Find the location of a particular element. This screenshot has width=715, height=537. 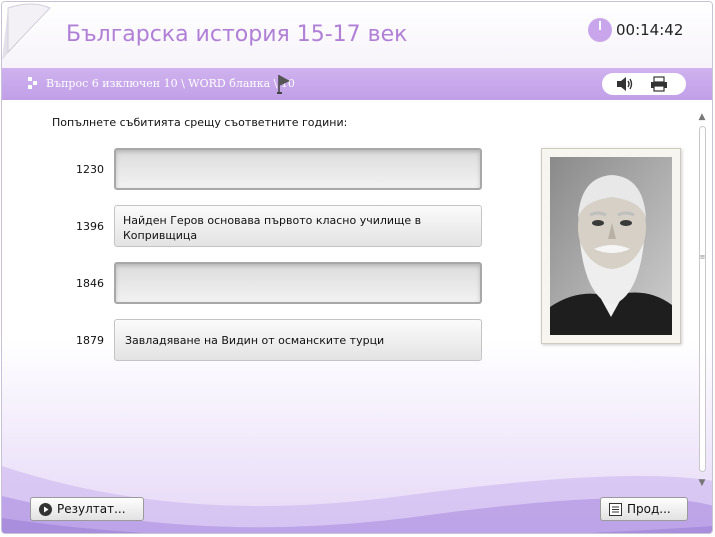

question-counter: Въпрос 6 изключен 10 \ WORD бланка \ 10 is located at coordinates (170, 83).